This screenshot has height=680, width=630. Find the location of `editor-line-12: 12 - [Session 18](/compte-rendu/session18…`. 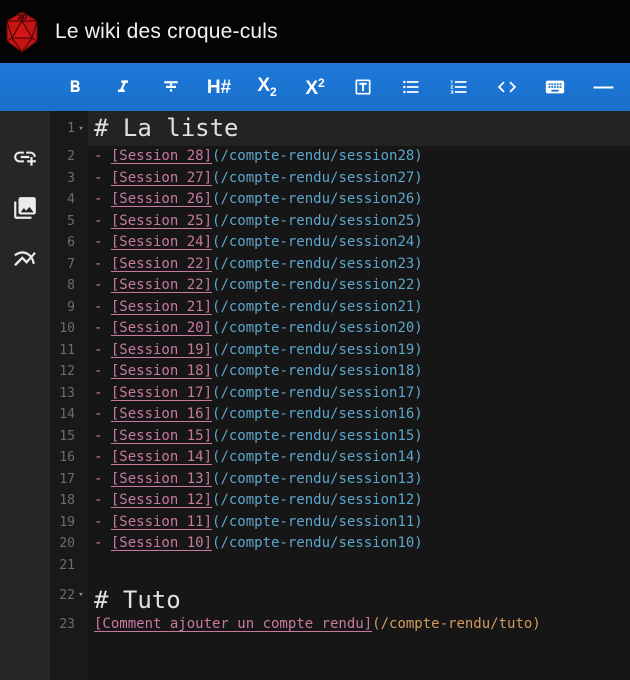

editor-line-12: 12 - [Session 18](/compte-rendu/session18… is located at coordinates (340, 372).